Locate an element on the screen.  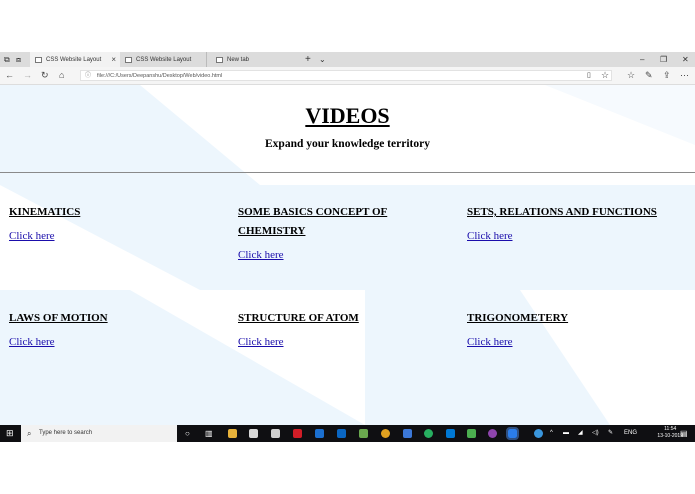
tab-aside-icon: ⧈ is located at coordinates (18, 59).